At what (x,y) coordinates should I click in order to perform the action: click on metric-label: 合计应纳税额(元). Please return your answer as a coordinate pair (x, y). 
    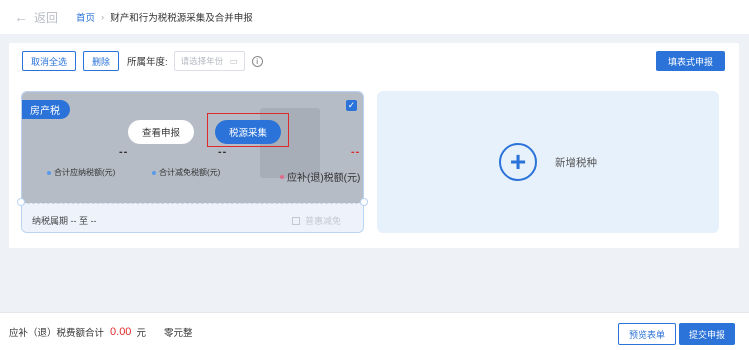
    Looking at the image, I should click on (85, 172).